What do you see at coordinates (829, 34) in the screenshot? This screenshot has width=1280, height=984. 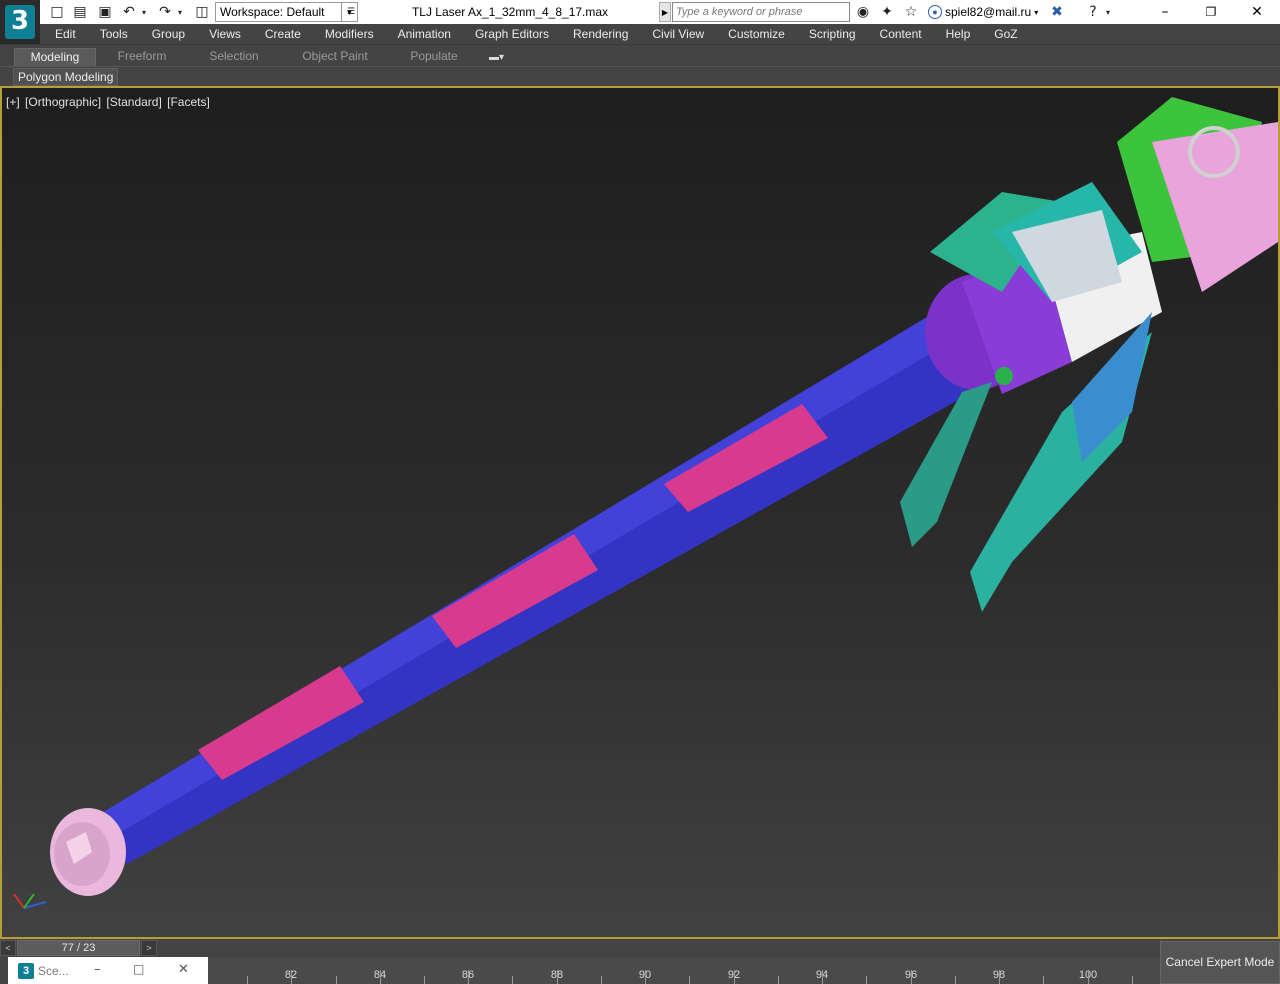 I see `menu-scripting: Scripting` at bounding box center [829, 34].